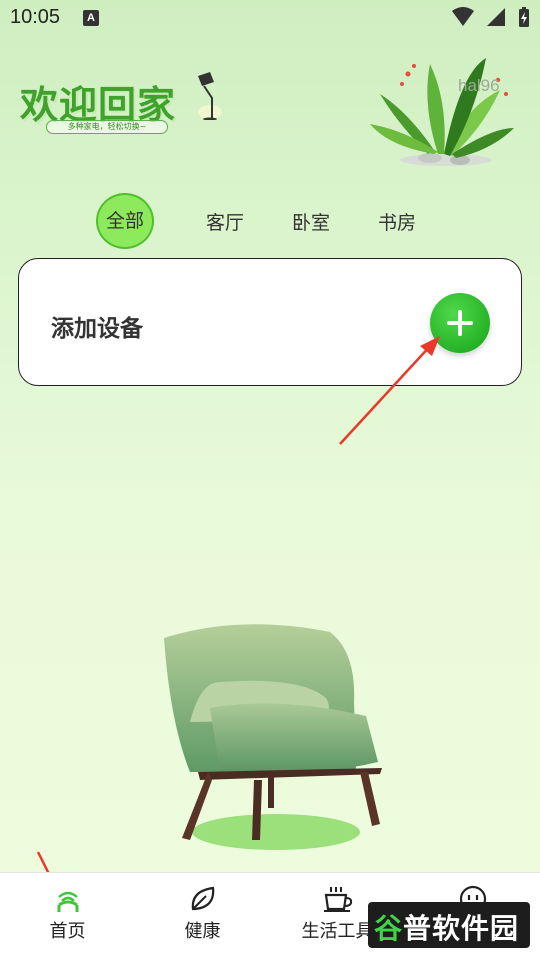 Image resolution: width=540 pixels, height=960 pixels. I want to click on tab-study: 书房, so click(397, 221).